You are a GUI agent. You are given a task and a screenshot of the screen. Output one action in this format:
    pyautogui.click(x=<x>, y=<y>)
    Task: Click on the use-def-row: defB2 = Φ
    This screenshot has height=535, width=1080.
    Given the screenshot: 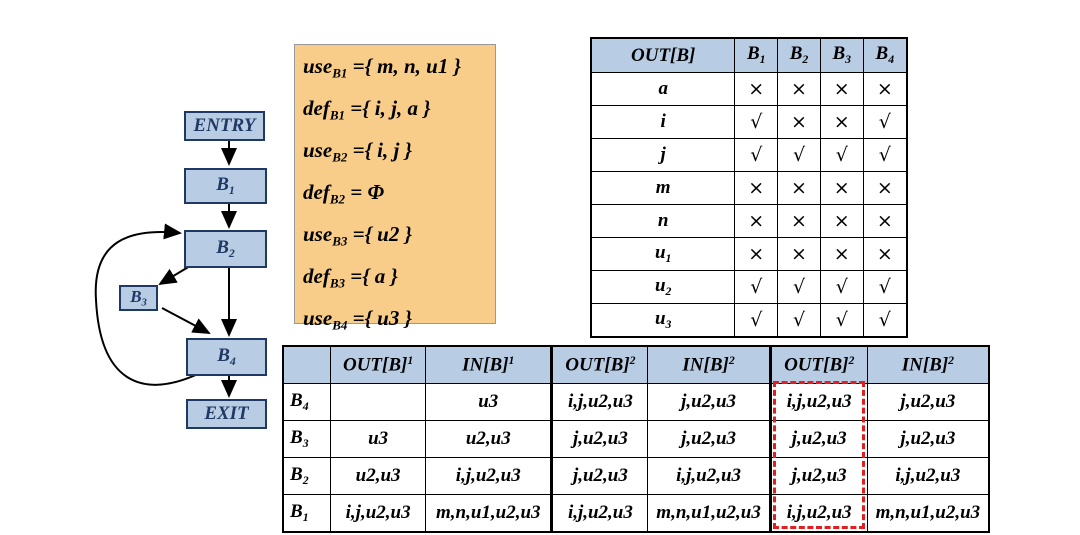 What is the action you would take?
    pyautogui.click(x=399, y=196)
    